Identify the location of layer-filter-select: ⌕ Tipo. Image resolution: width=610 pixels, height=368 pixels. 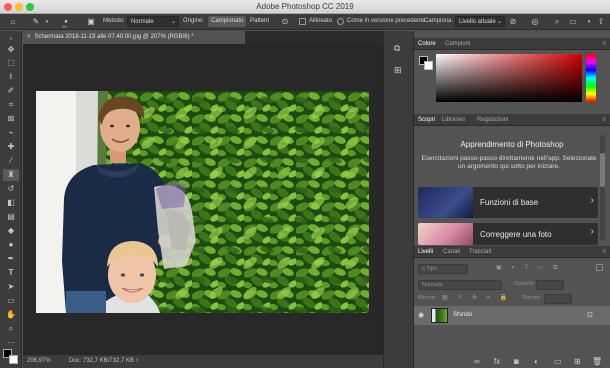
(443, 269).